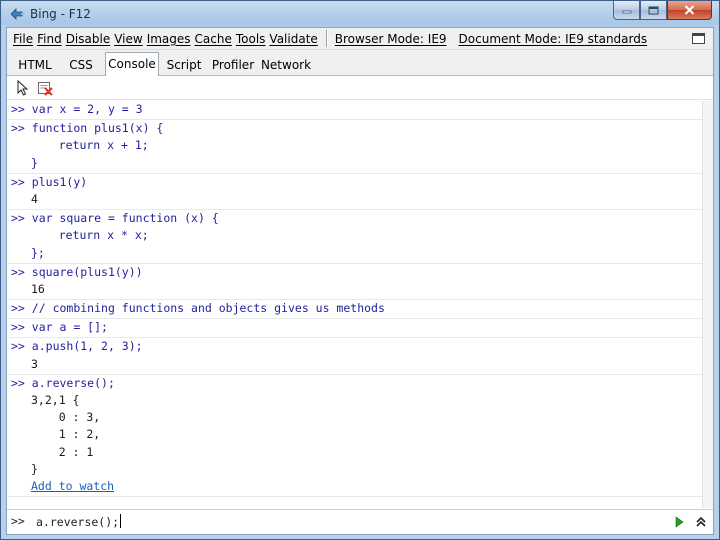 This screenshot has width=720, height=540. I want to click on console-entry: >> var x = 2, y = 3, so click(354, 111).